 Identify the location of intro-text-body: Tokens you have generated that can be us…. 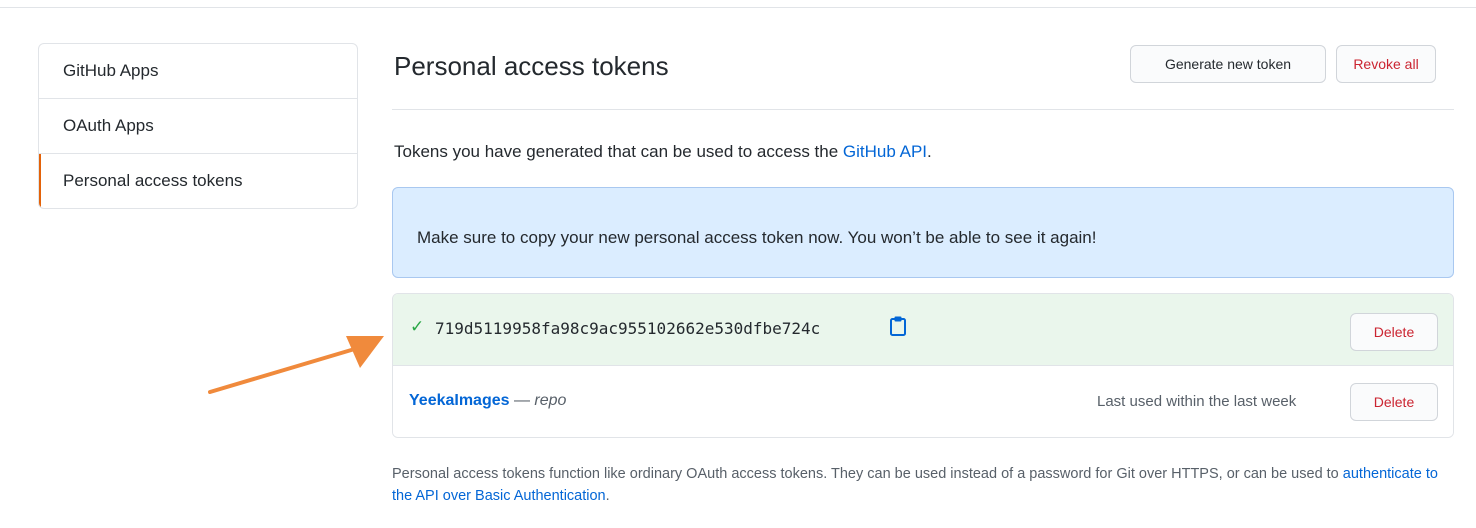
(618, 151).